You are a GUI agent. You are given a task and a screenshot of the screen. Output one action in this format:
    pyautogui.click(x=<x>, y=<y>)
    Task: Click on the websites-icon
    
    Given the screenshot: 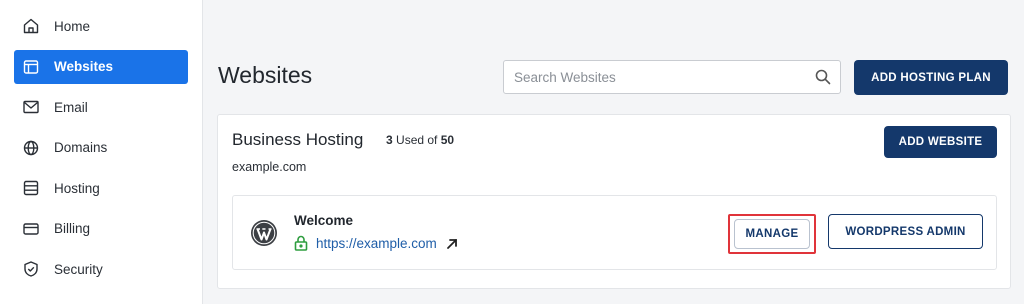 What is the action you would take?
    pyautogui.click(x=31, y=67)
    